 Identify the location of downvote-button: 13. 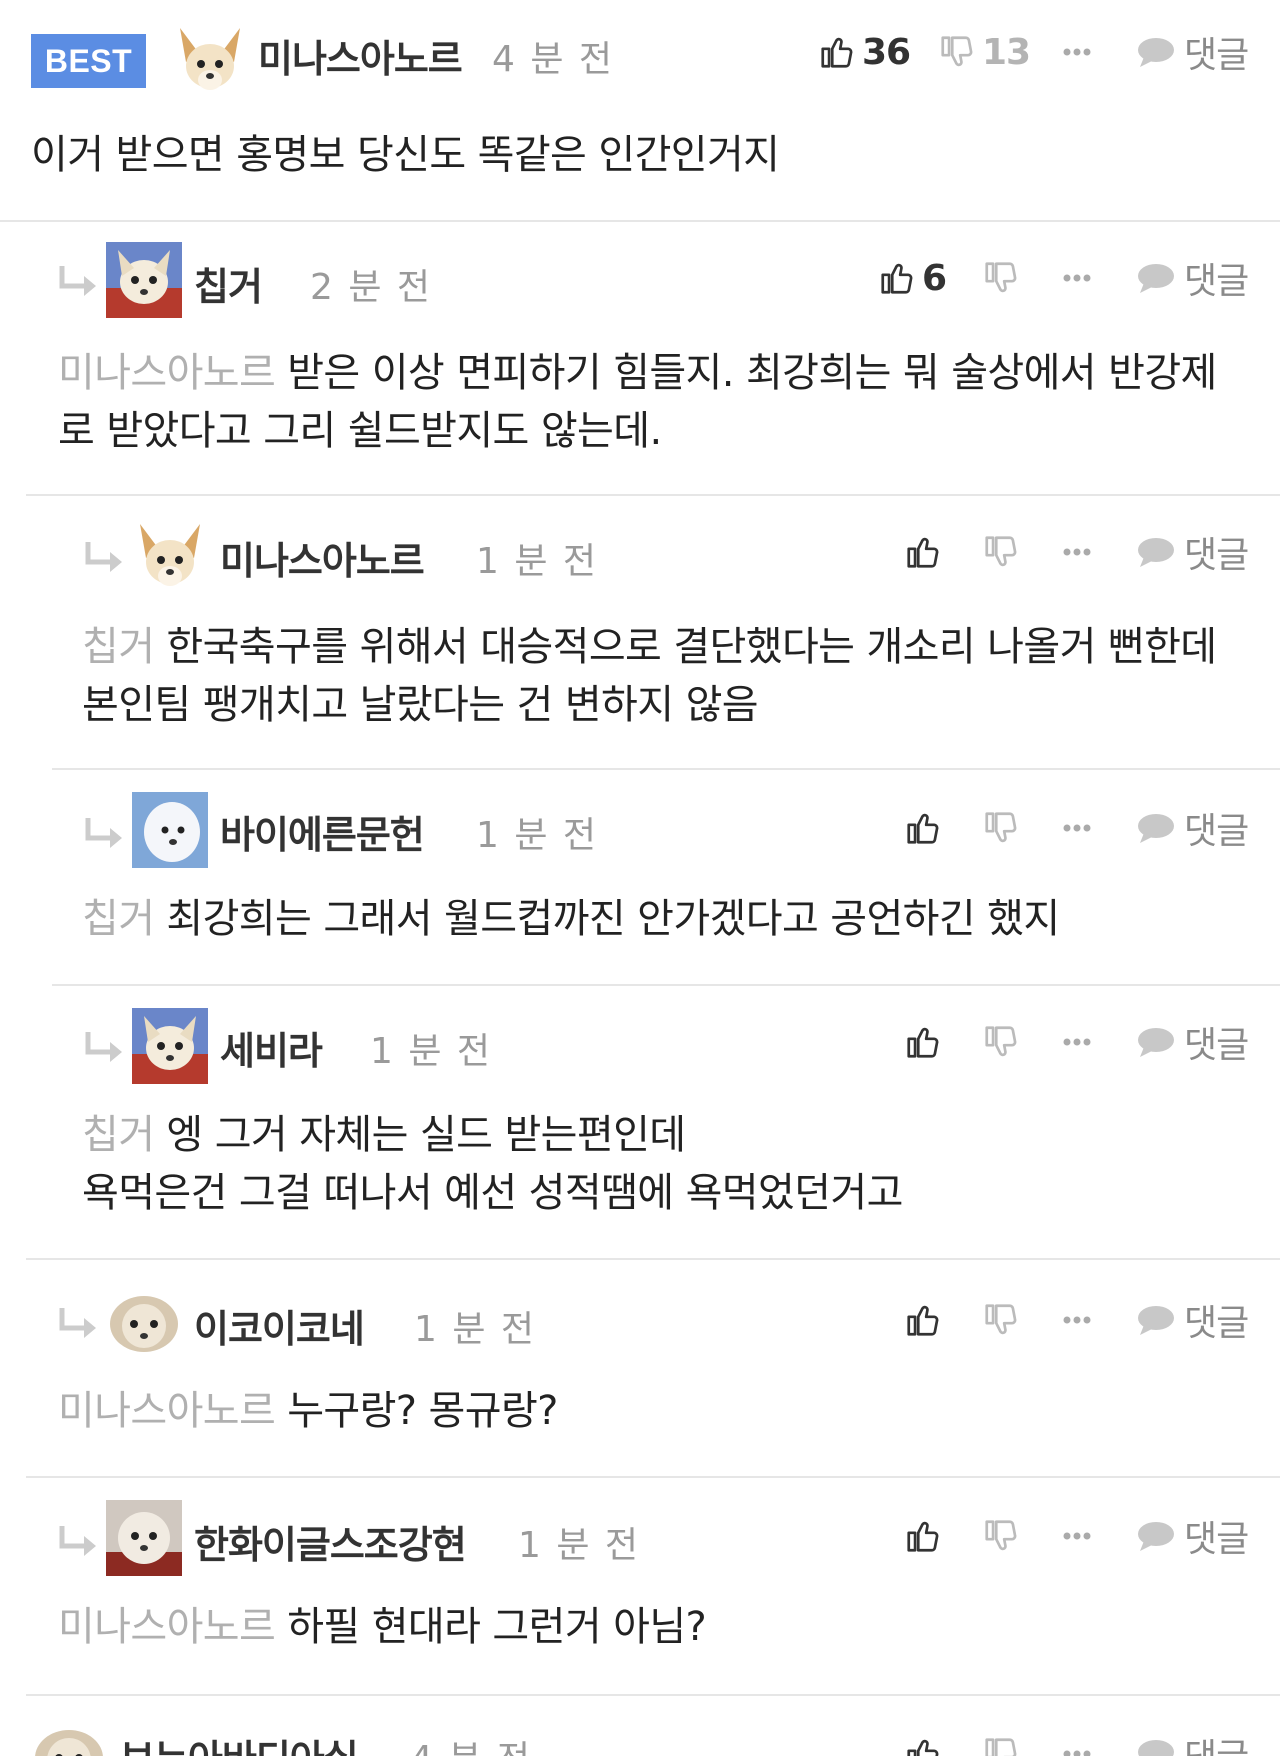
(984, 52).